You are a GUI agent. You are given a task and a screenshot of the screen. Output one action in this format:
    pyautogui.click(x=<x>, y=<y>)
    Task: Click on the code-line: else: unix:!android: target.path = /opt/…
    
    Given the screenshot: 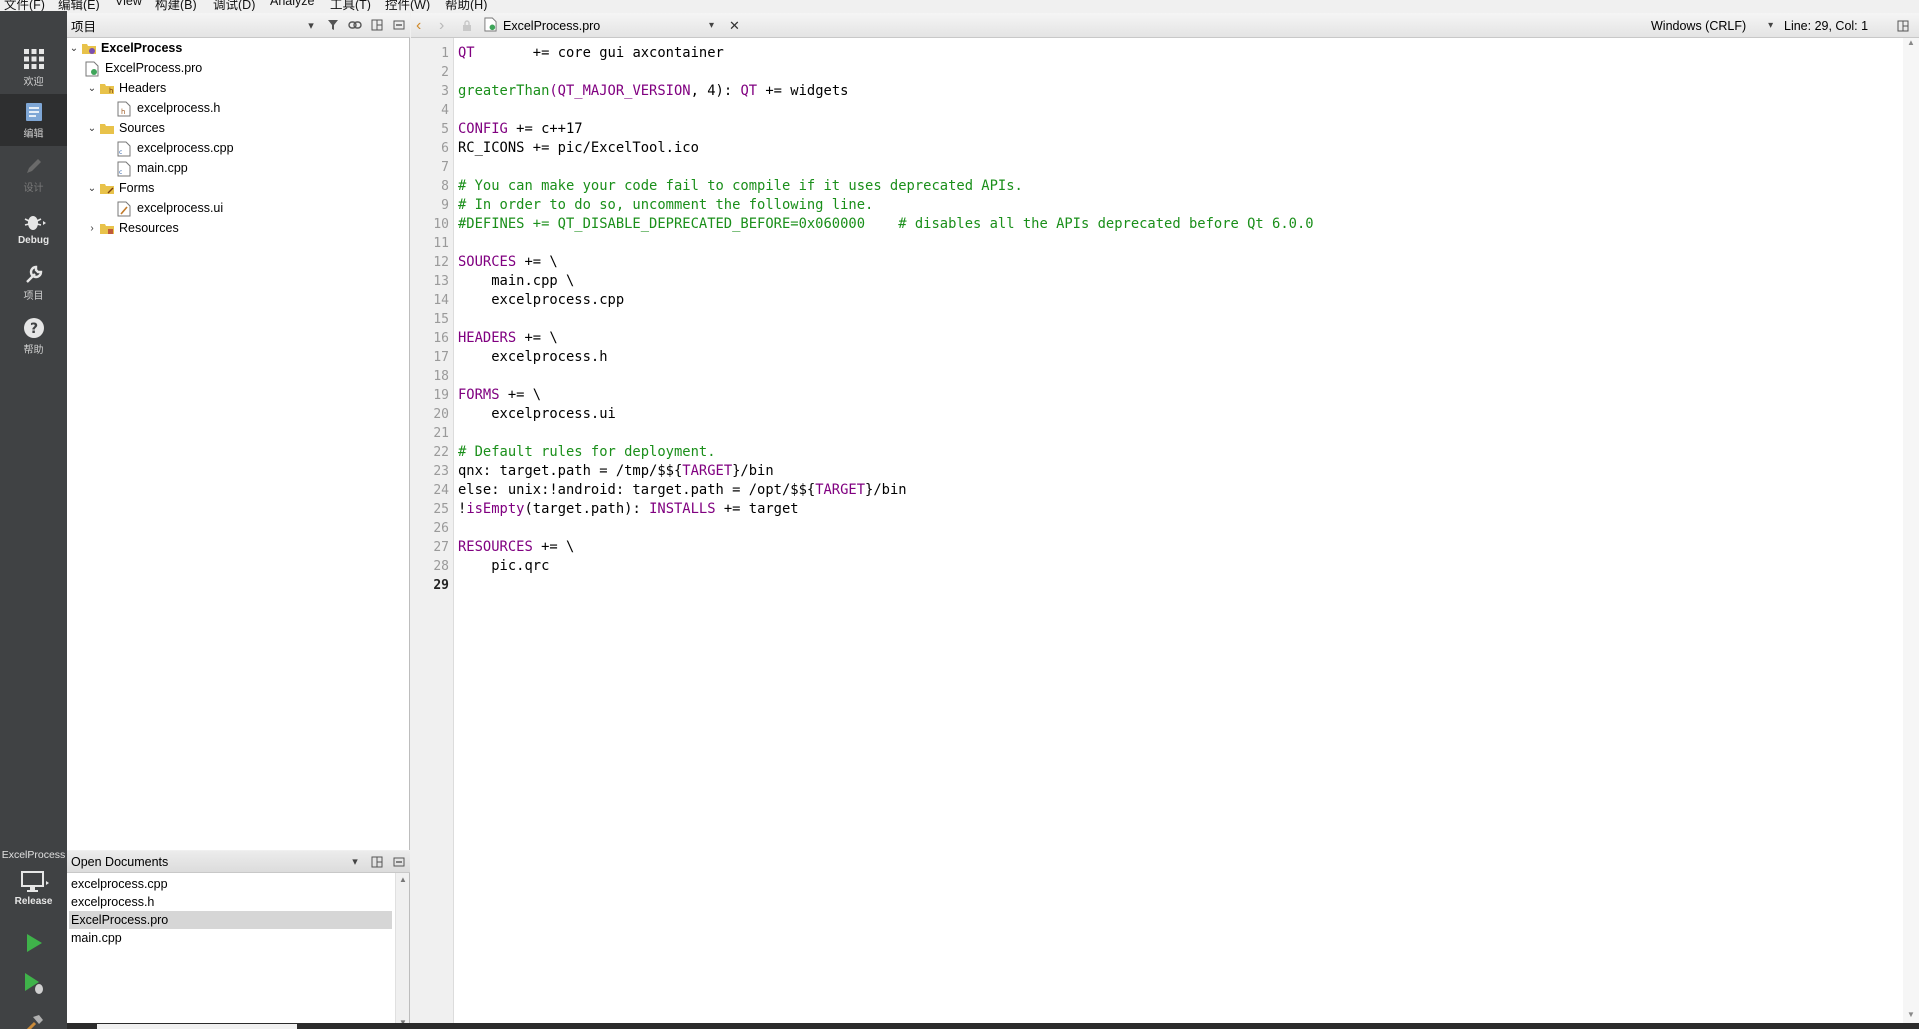 What is the action you would take?
    pyautogui.click(x=682, y=490)
    